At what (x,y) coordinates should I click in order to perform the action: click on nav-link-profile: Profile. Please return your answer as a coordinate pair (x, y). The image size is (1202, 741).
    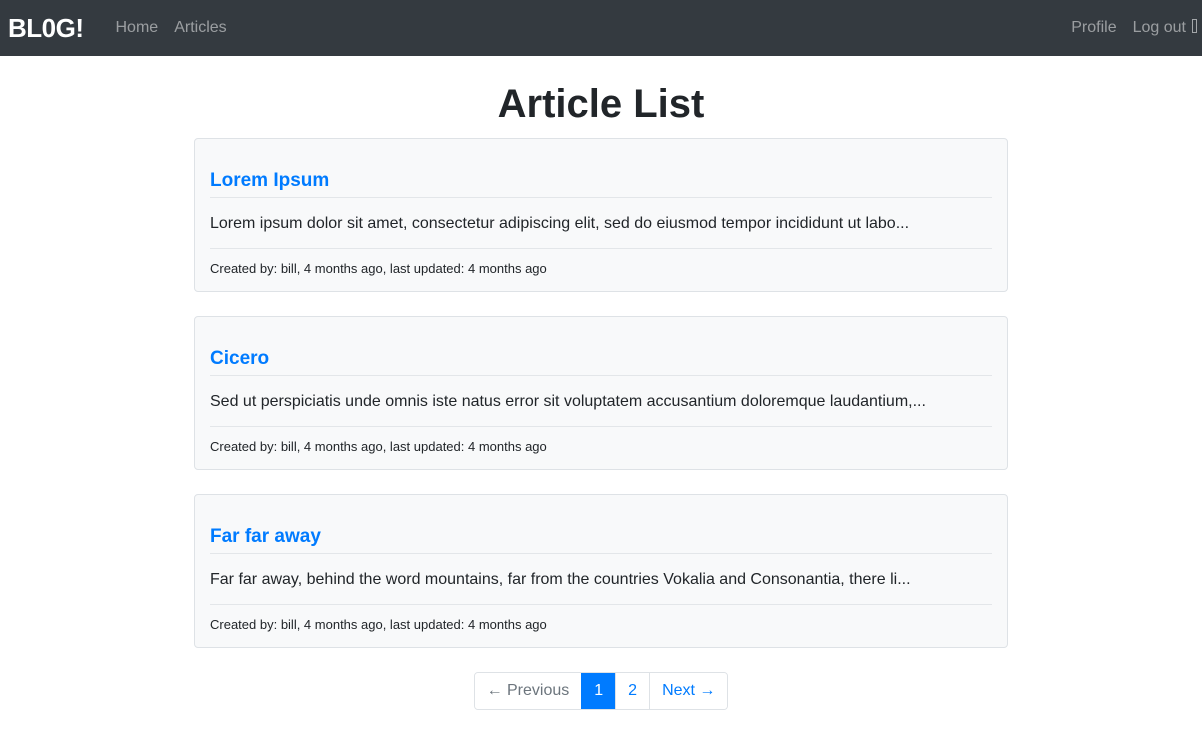
    Looking at the image, I should click on (1093, 28).